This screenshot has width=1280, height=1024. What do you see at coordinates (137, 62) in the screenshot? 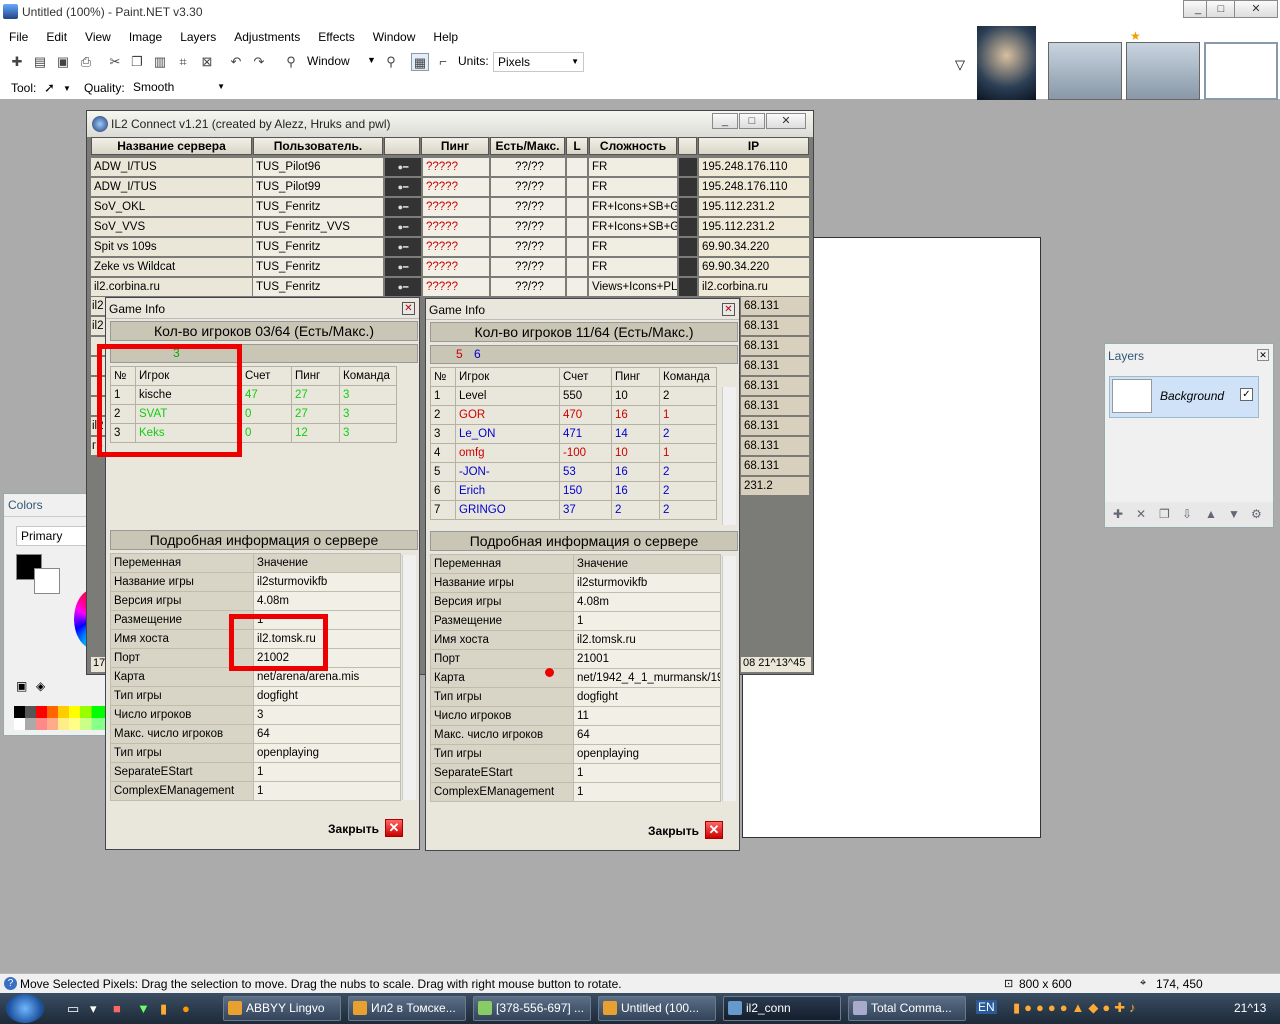
I see `copy-icon: ❐` at bounding box center [137, 62].